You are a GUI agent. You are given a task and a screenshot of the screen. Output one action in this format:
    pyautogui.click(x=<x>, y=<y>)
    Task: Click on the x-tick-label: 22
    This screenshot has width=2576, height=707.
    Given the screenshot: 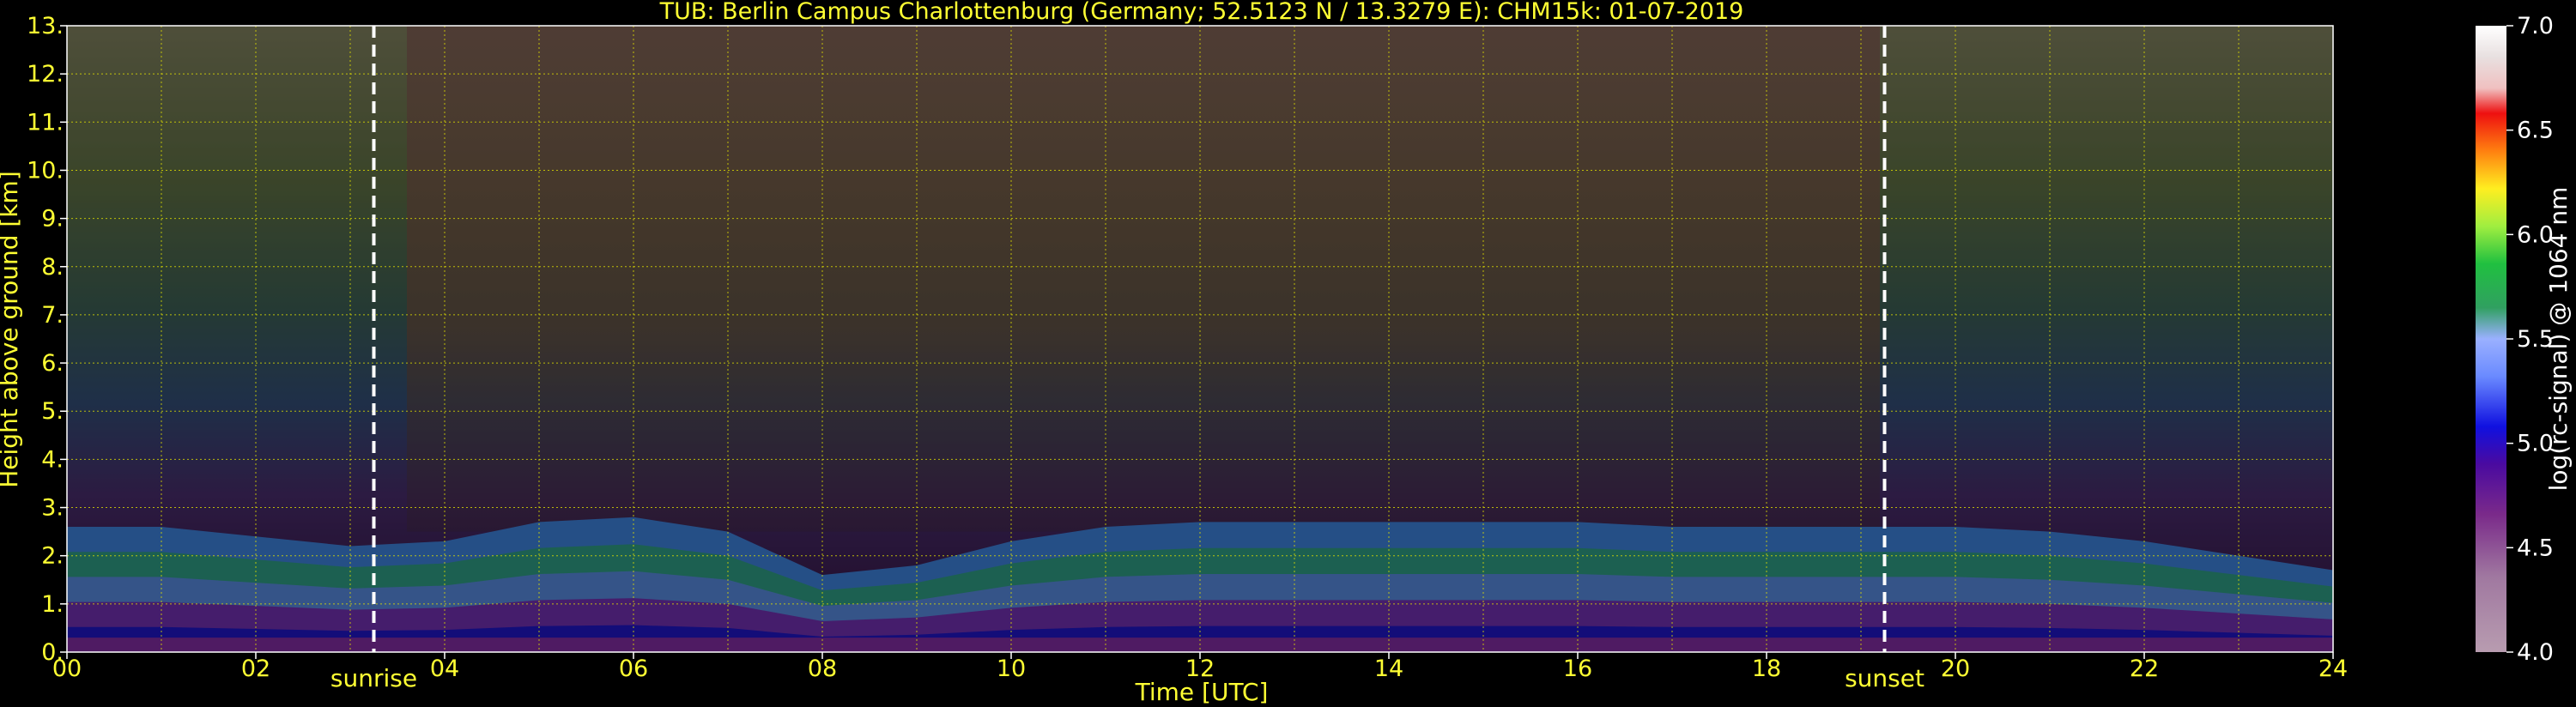 What is the action you would take?
    pyautogui.click(x=2144, y=669)
    